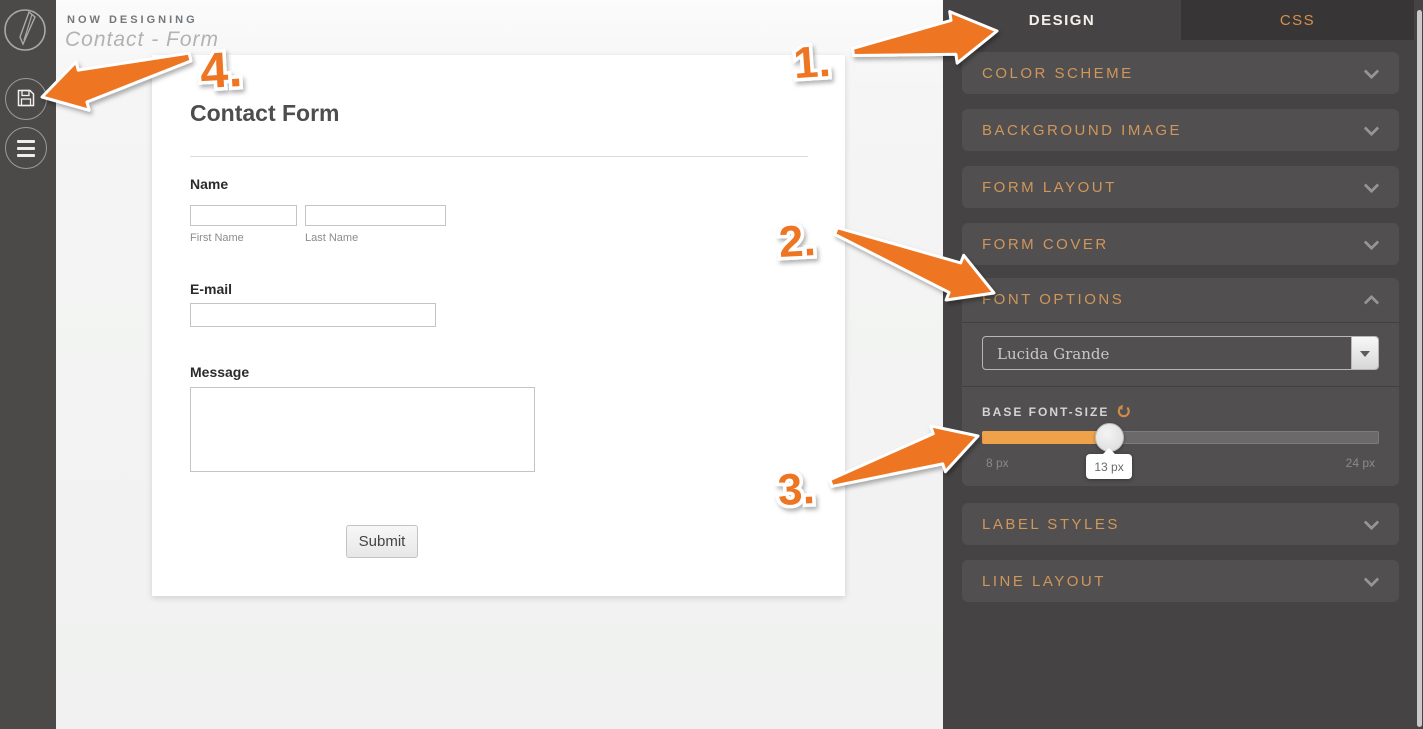  What do you see at coordinates (28, 364) in the screenshot?
I see `left-sidebar` at bounding box center [28, 364].